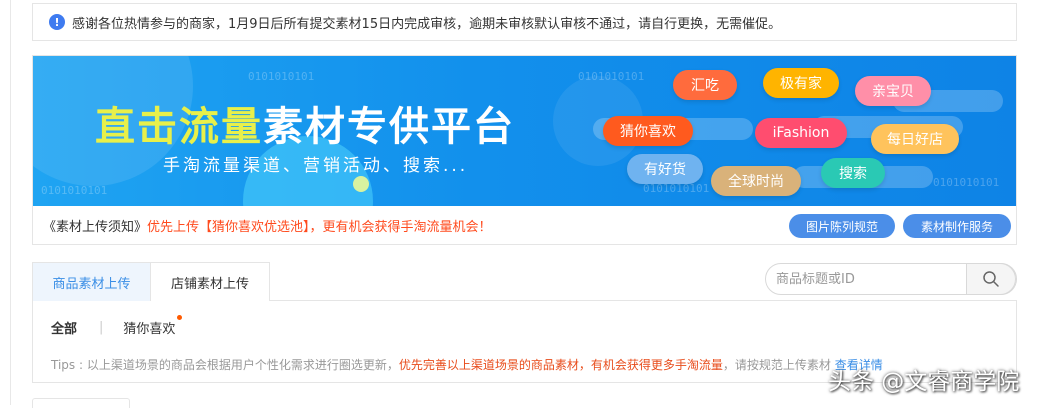  Describe the element at coordinates (210, 281) in the screenshot. I see `tab-shop-material: 店铺素材上传` at that location.